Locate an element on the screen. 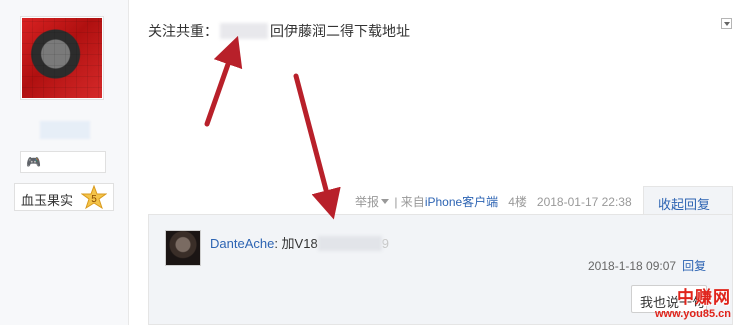 The height and width of the screenshot is (325, 733). arrow-to-reply is located at coordinates (317, 146).